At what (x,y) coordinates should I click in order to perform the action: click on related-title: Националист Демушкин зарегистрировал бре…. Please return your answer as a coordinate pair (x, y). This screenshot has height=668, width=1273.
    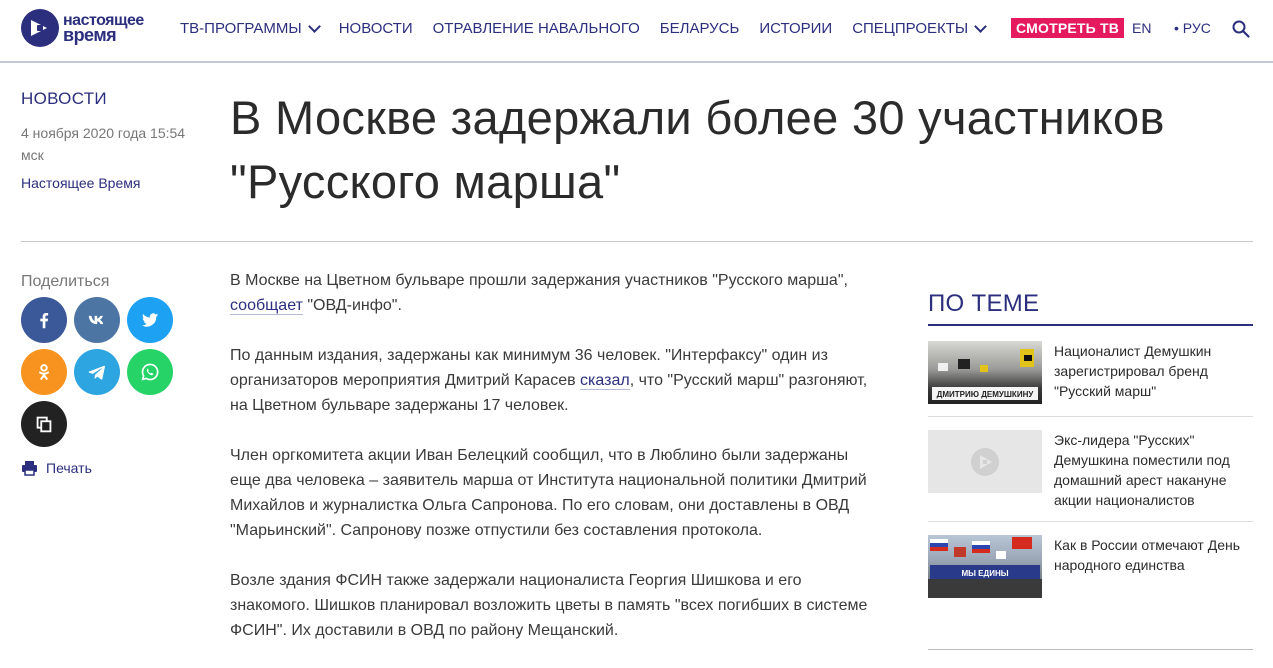
    Looking at the image, I should click on (1133, 371).